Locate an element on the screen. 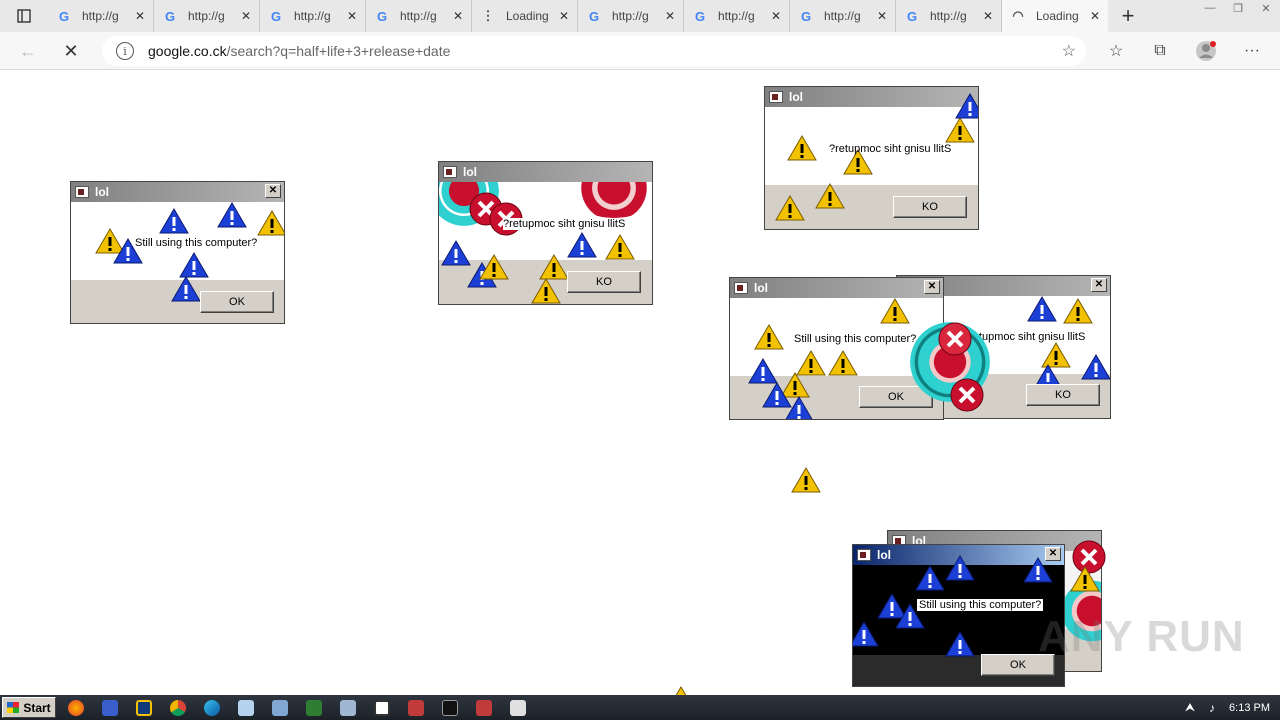  clock: 6:13 PM is located at coordinates (1249, 708).